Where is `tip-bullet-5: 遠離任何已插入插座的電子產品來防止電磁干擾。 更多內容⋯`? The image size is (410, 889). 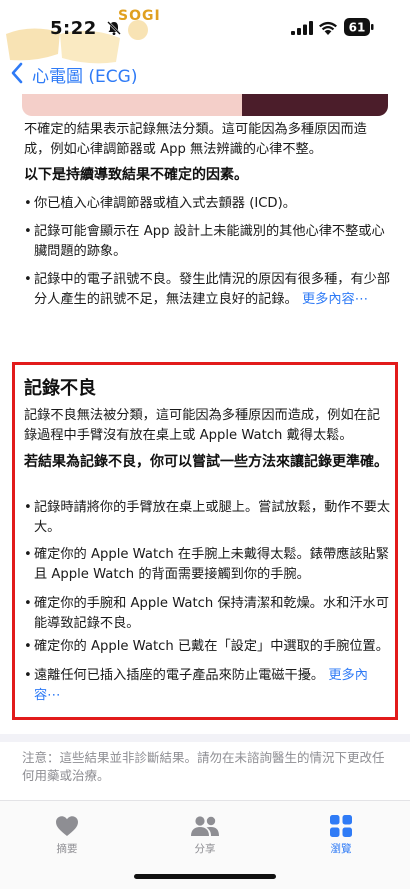 tip-bullet-5: 遠離任何已插入插座的電子產品來防止電磁干擾。 更多內容⋯ is located at coordinates (209, 686).